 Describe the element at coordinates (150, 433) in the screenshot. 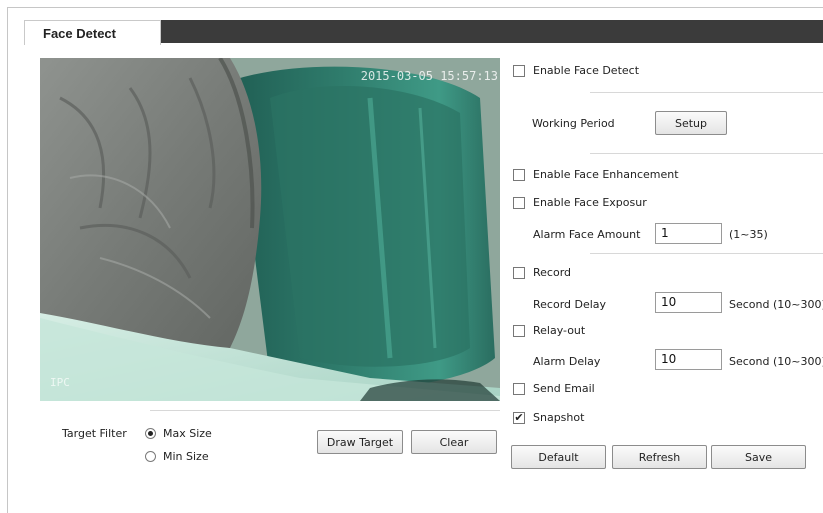

I see `radio-max-size` at that location.